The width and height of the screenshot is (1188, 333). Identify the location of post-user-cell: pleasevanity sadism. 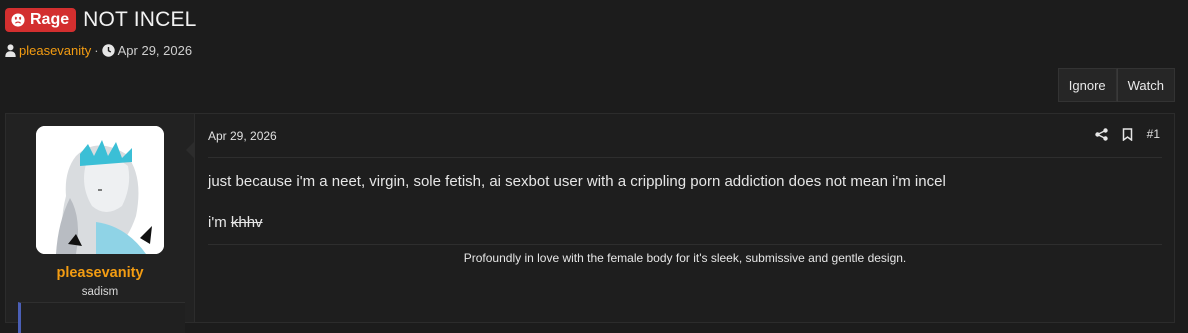
(100, 223).